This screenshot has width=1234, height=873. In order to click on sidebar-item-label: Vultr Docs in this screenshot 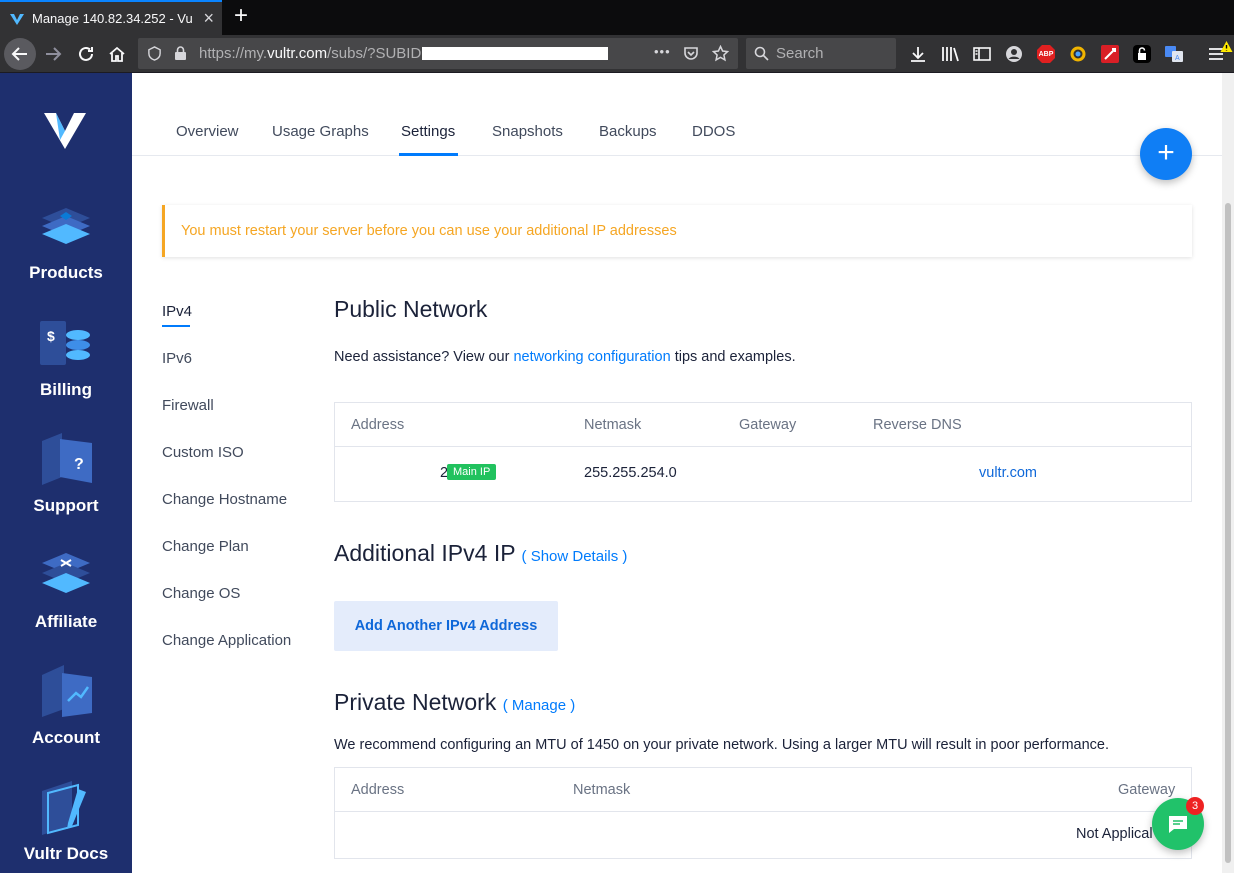, I will do `click(66, 853)`.